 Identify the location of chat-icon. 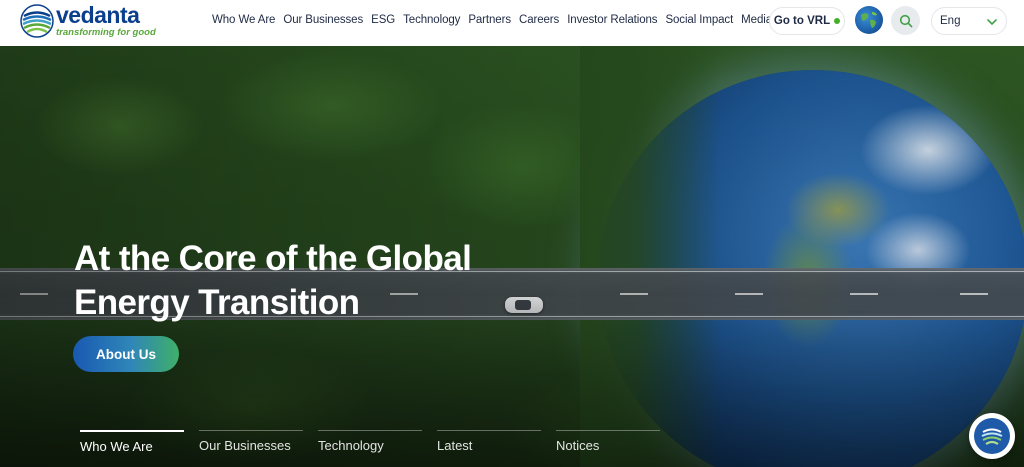
(992, 436).